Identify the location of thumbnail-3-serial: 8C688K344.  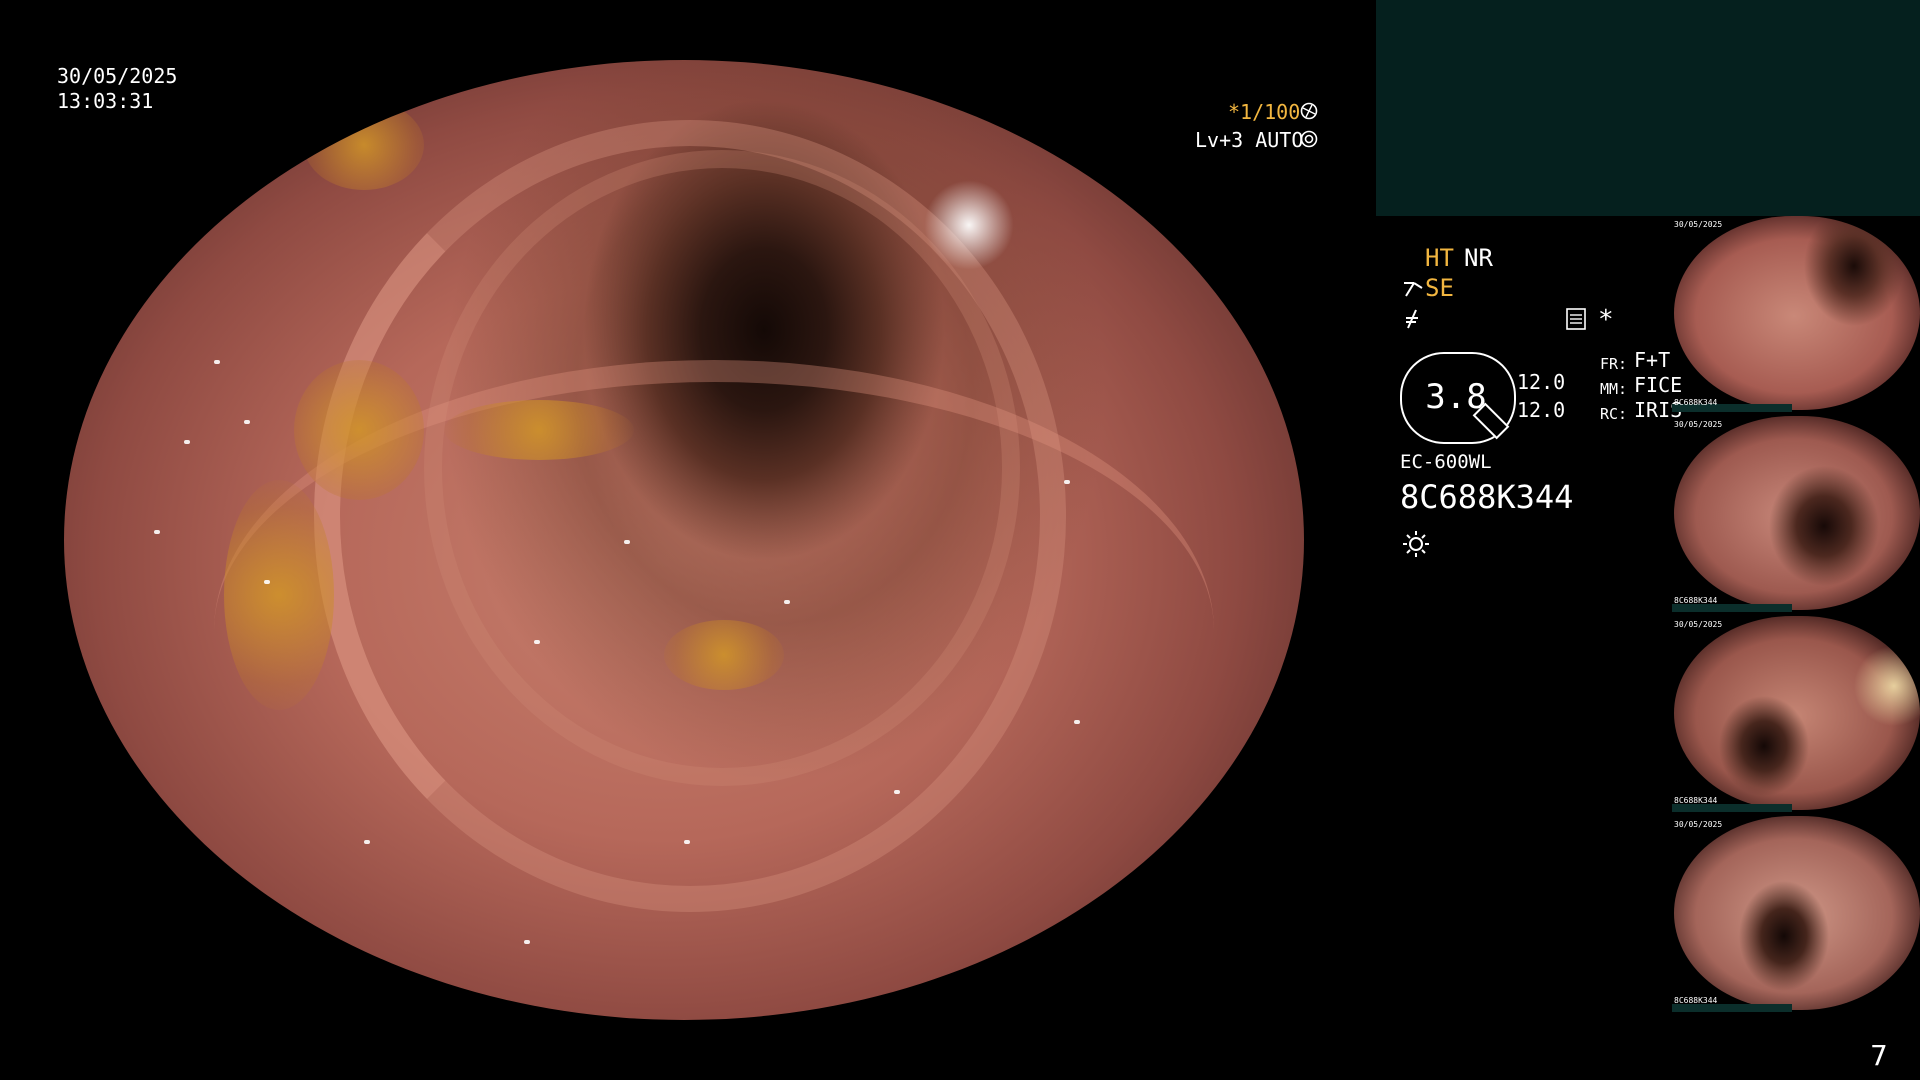
(1696, 800).